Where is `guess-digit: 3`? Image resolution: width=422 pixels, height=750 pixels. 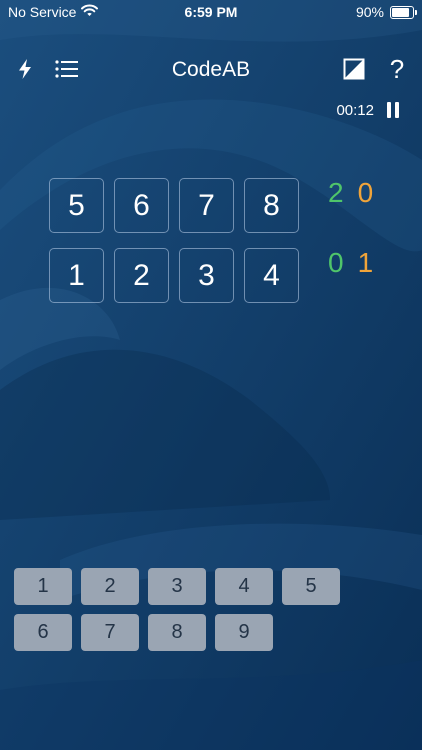
guess-digit: 3 is located at coordinates (206, 275).